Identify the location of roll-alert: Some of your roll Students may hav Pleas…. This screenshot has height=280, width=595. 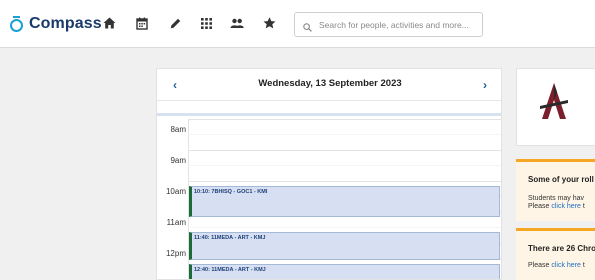
(555, 190).